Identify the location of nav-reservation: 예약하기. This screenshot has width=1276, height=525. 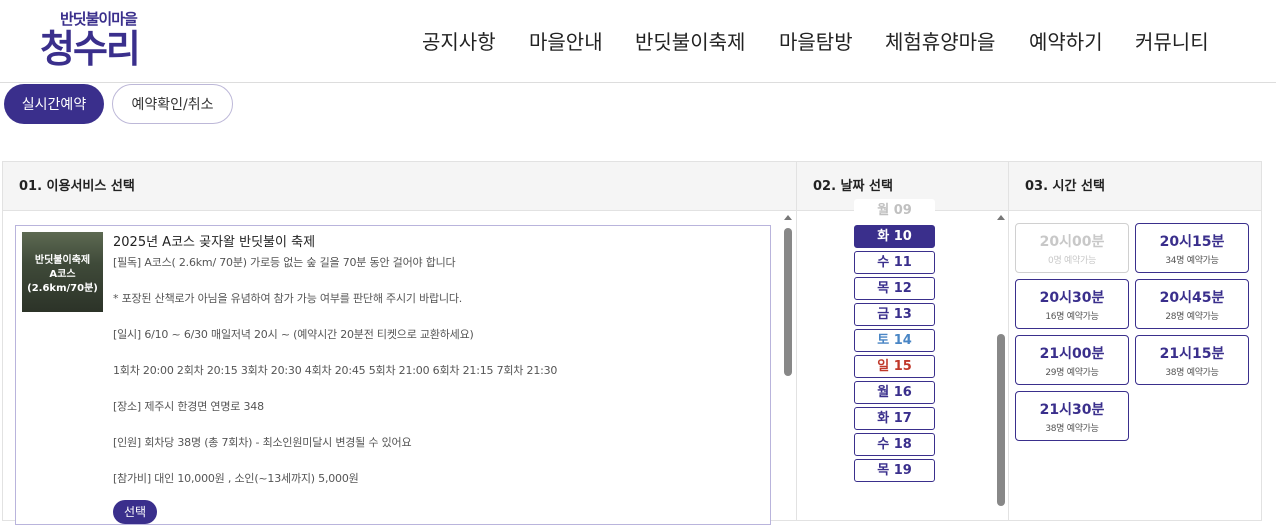
(1066, 40).